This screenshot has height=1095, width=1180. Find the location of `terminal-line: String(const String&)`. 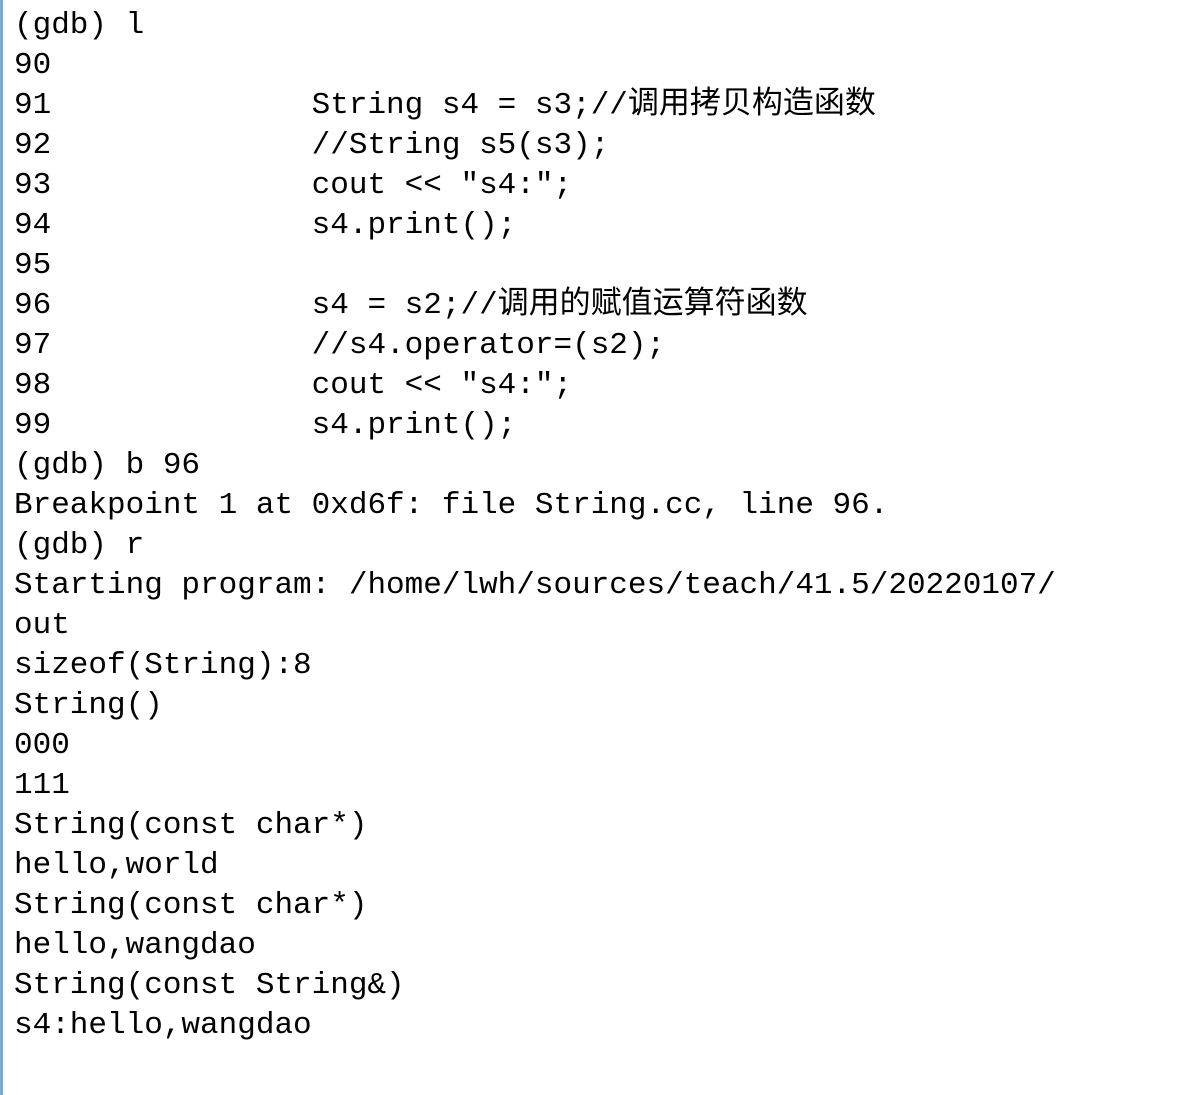

terminal-line: String(const String&) is located at coordinates (209, 985).